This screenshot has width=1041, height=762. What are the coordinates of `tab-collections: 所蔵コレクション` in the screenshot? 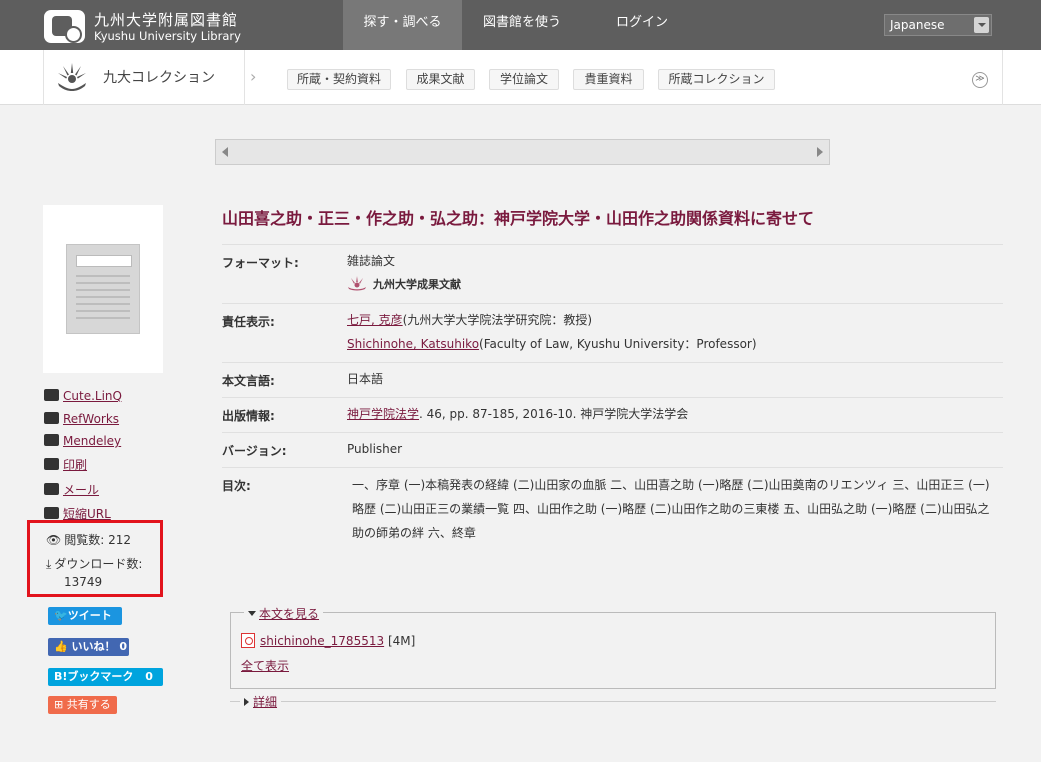 It's located at (716, 79).